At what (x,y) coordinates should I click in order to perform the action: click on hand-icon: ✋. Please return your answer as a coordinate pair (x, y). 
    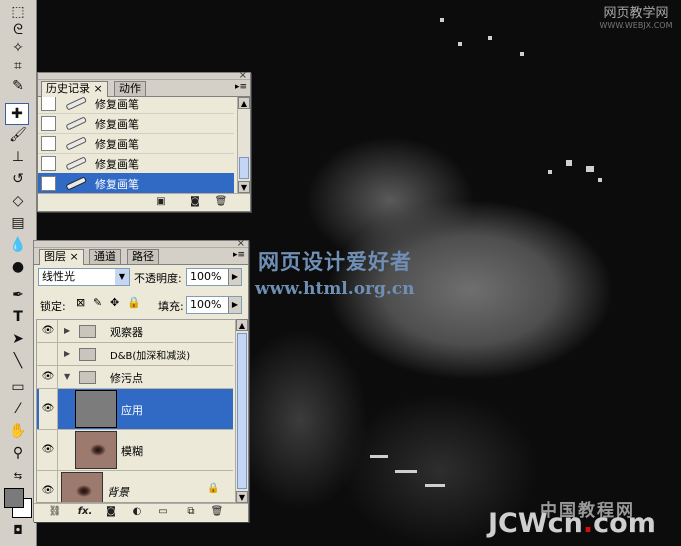
    Looking at the image, I should click on (18, 431).